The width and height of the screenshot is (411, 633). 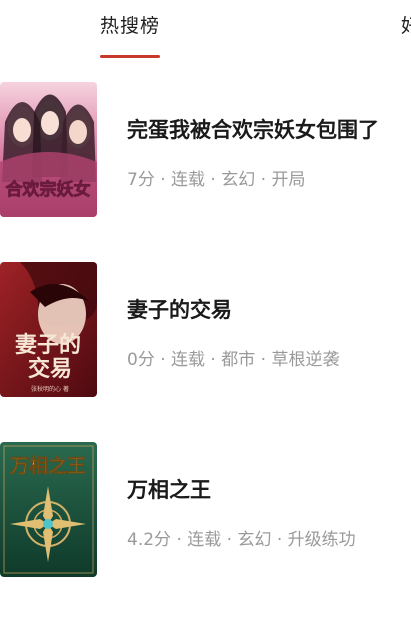 What do you see at coordinates (47, 465) in the screenshot?
I see `cover-title-text: 万相之王` at bounding box center [47, 465].